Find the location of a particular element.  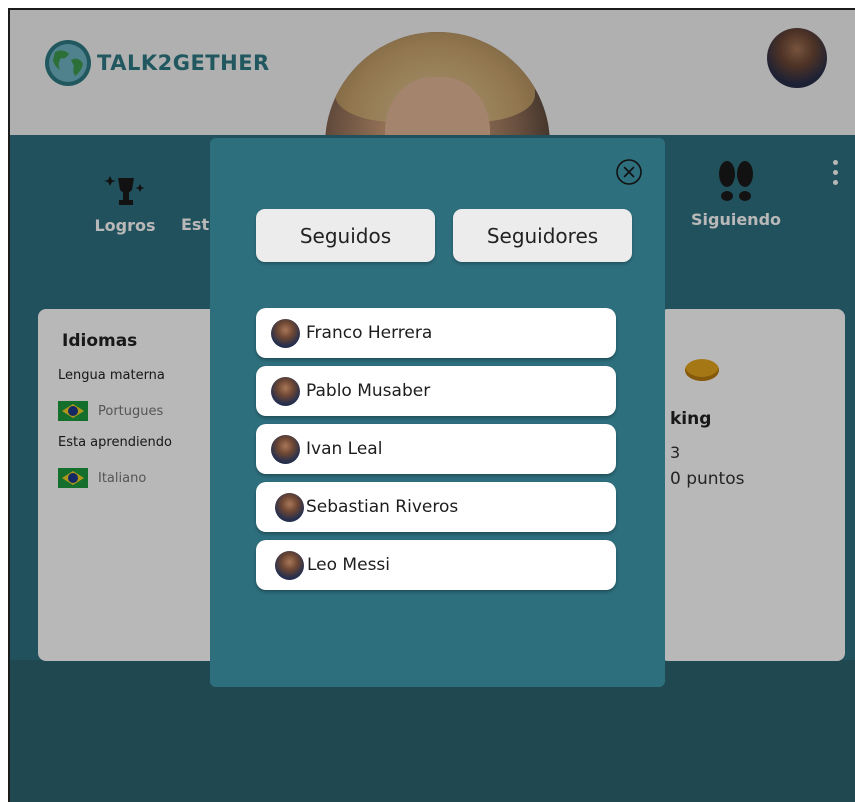

tab-seguidores: Seguidores is located at coordinates (542, 235).